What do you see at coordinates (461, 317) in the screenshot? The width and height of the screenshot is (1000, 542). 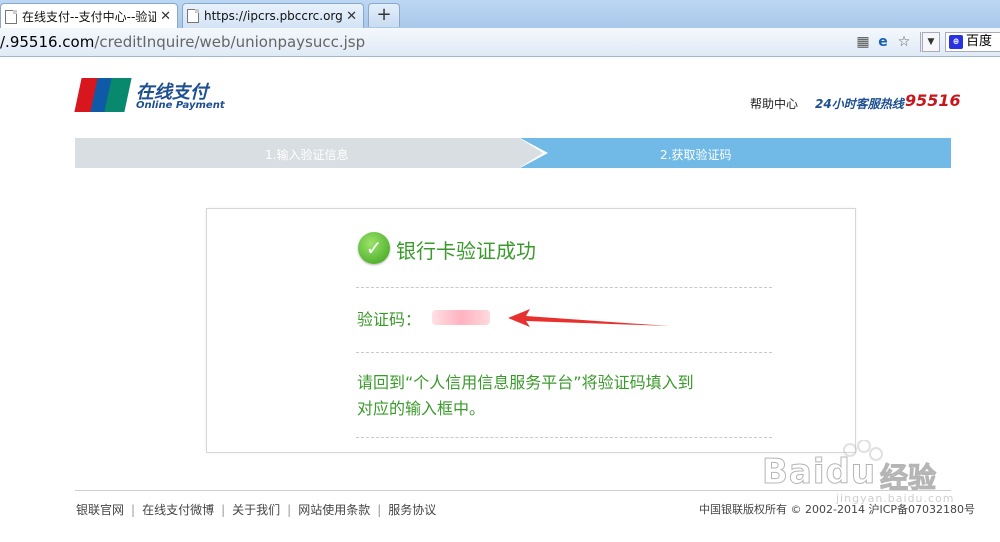 I see `verification-code-value-redacted` at bounding box center [461, 317].